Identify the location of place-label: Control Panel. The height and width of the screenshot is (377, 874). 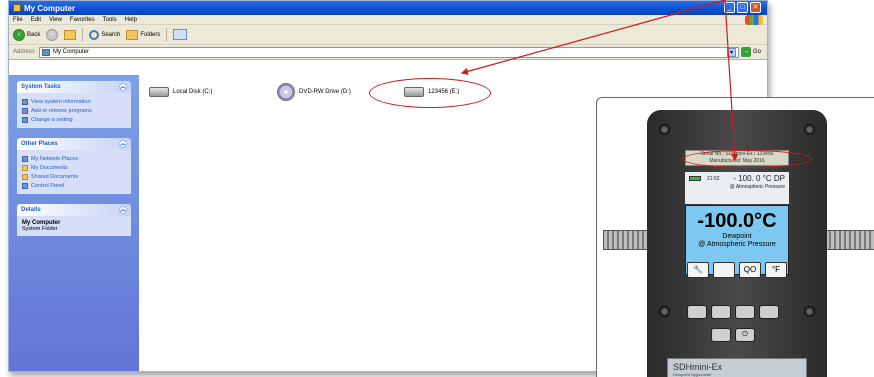
(48, 185).